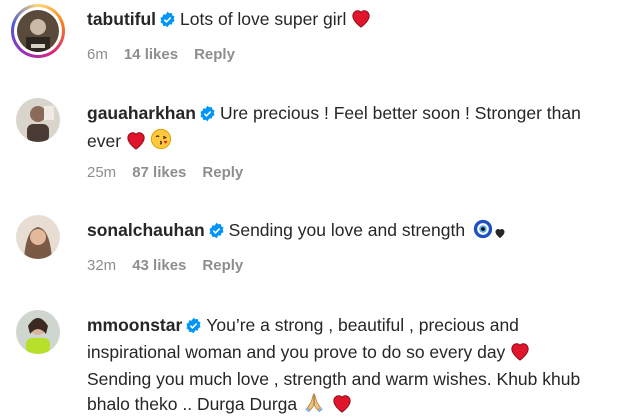  Describe the element at coordinates (38, 332) in the screenshot. I see `avatar-mmoonstar` at that location.